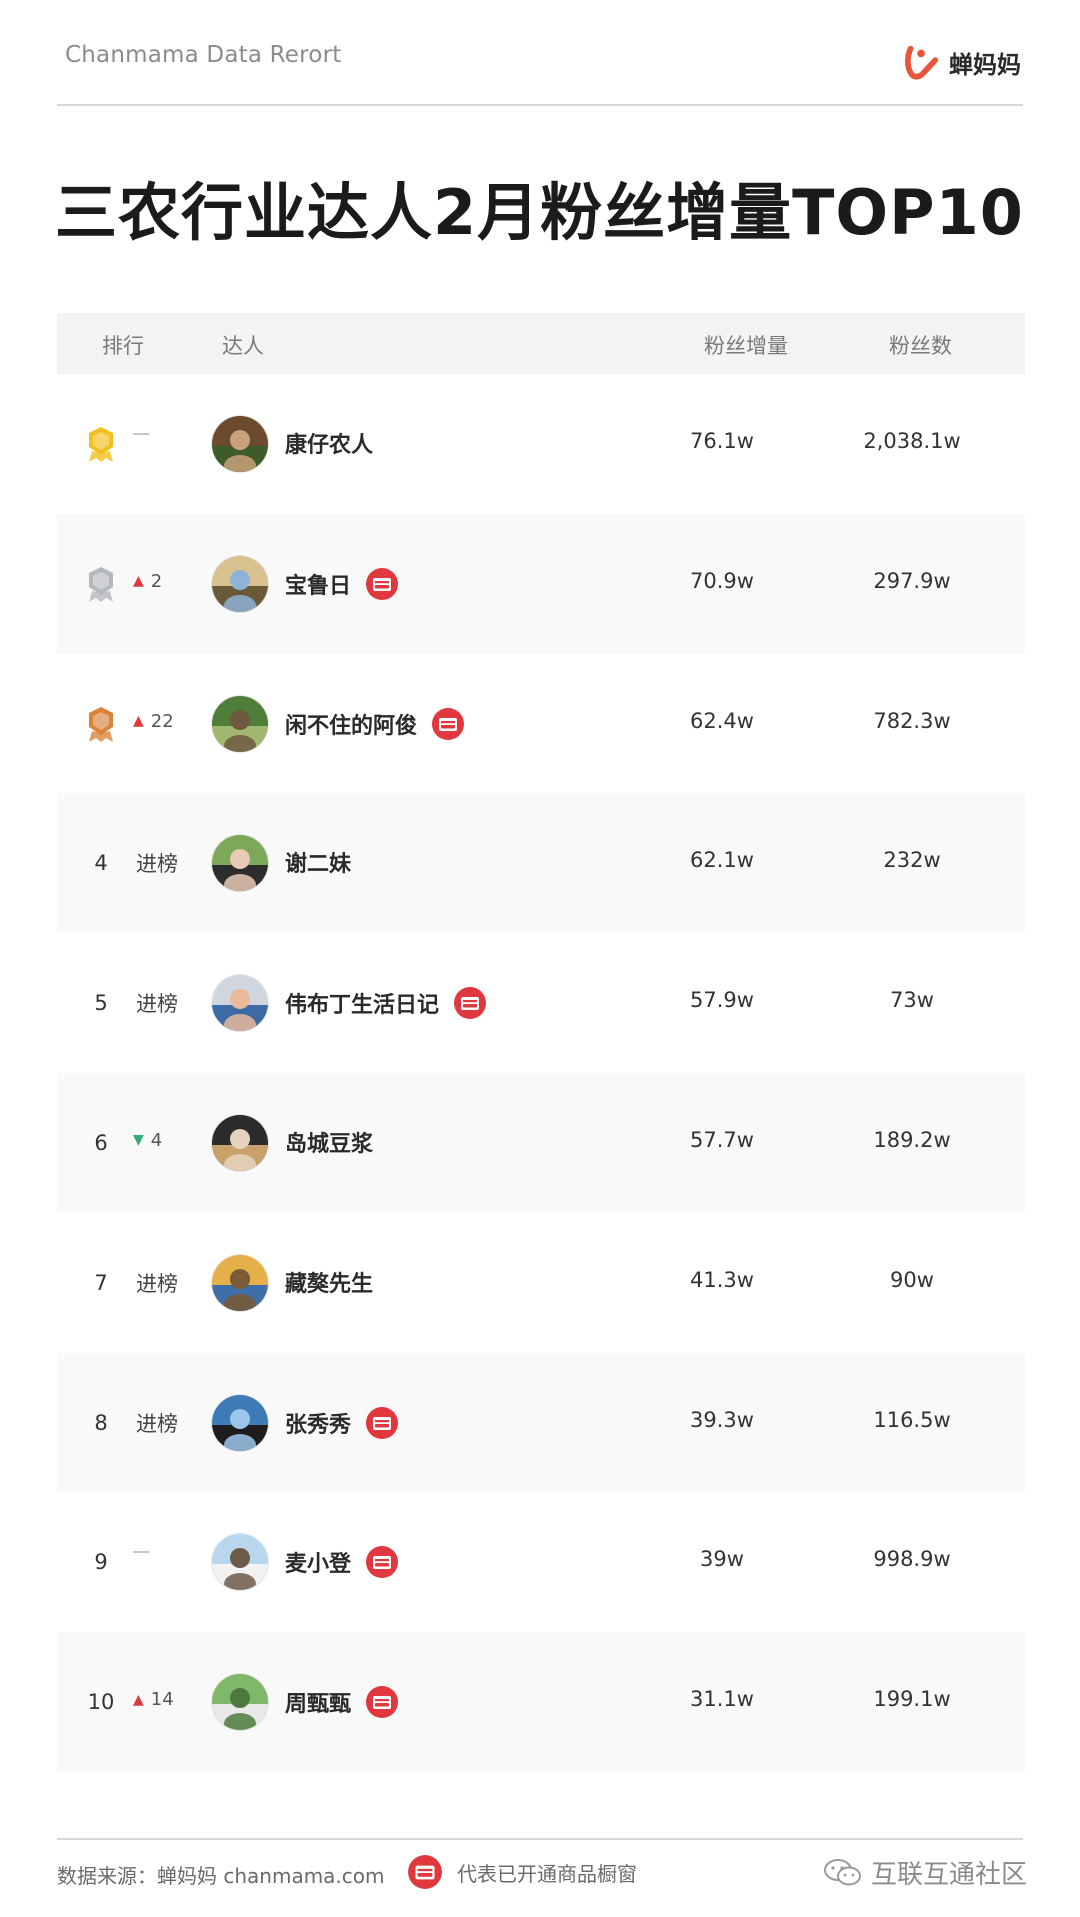 The height and width of the screenshot is (1917, 1080). I want to click on influencer-name-cell: 伟布丁生活日记, so click(386, 1003).